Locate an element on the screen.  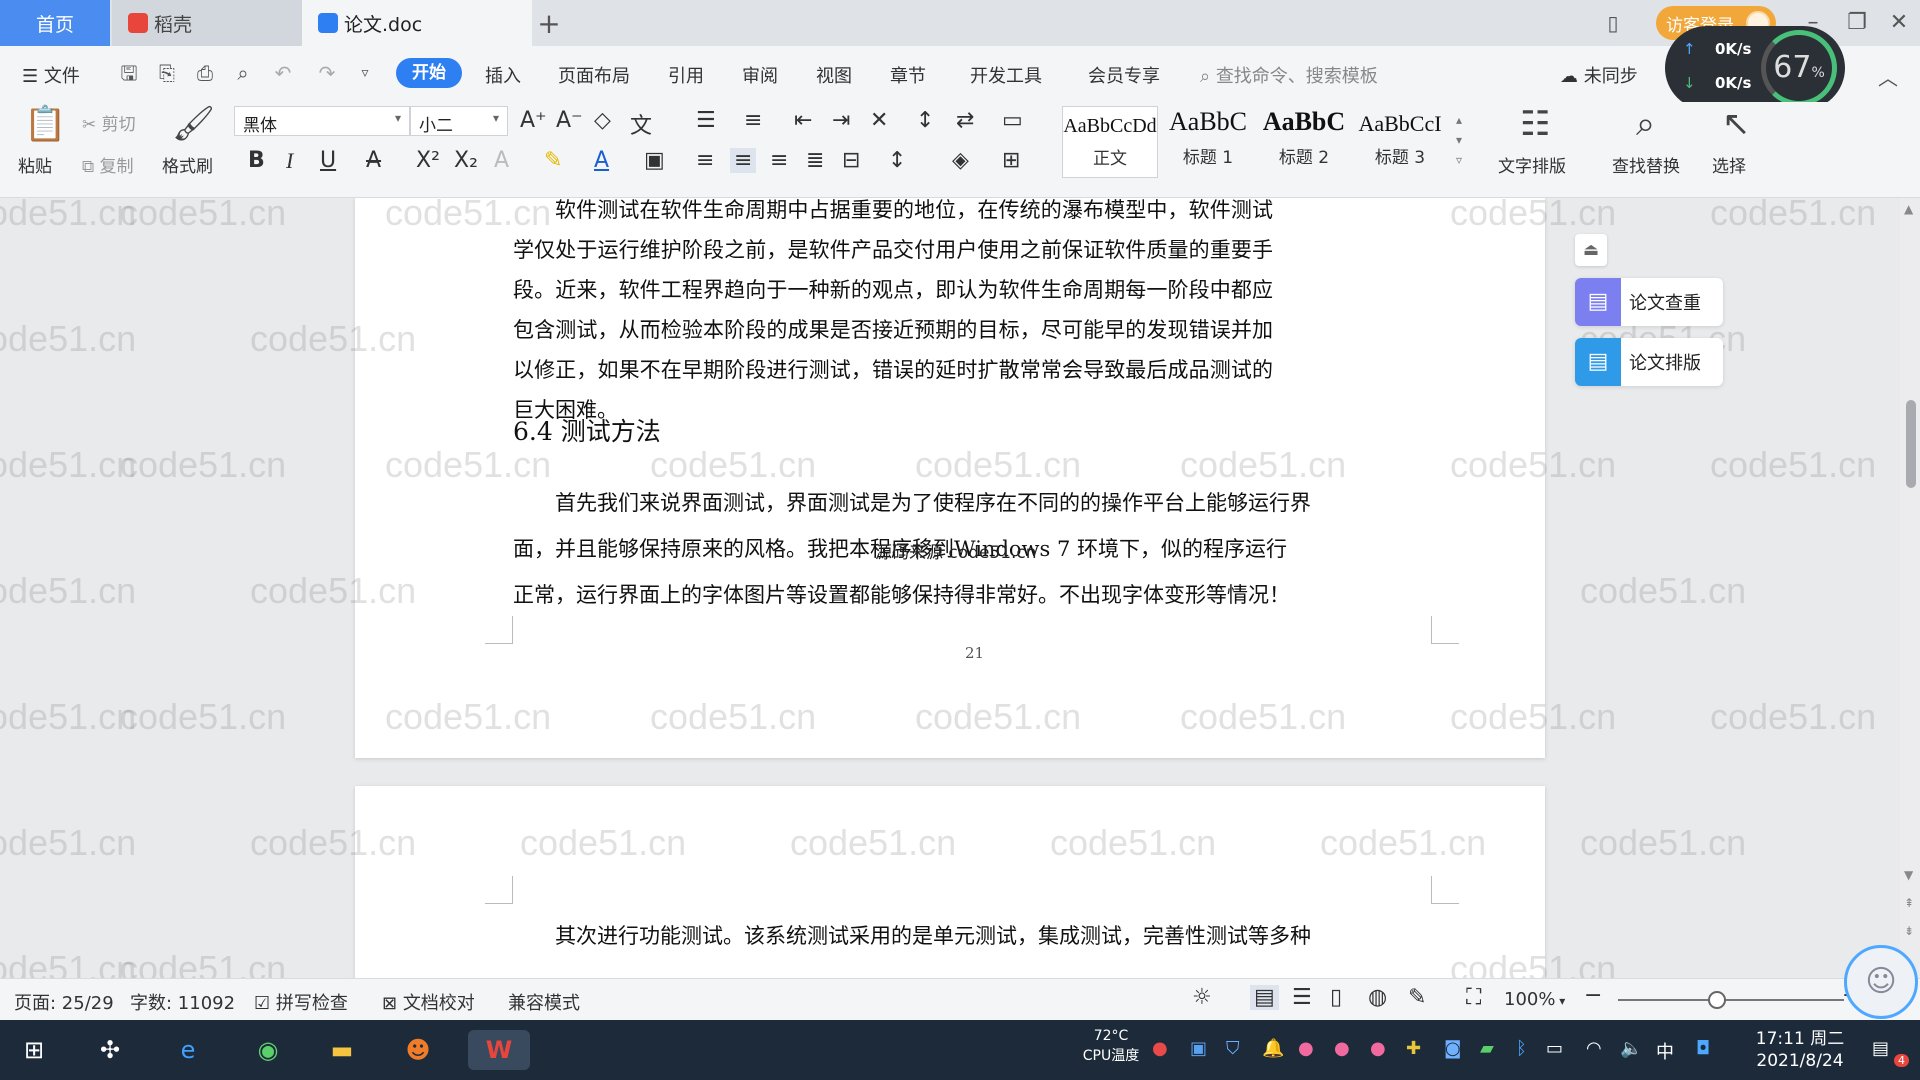
sync-status: ☁ 未同步 is located at coordinates (1599, 75).